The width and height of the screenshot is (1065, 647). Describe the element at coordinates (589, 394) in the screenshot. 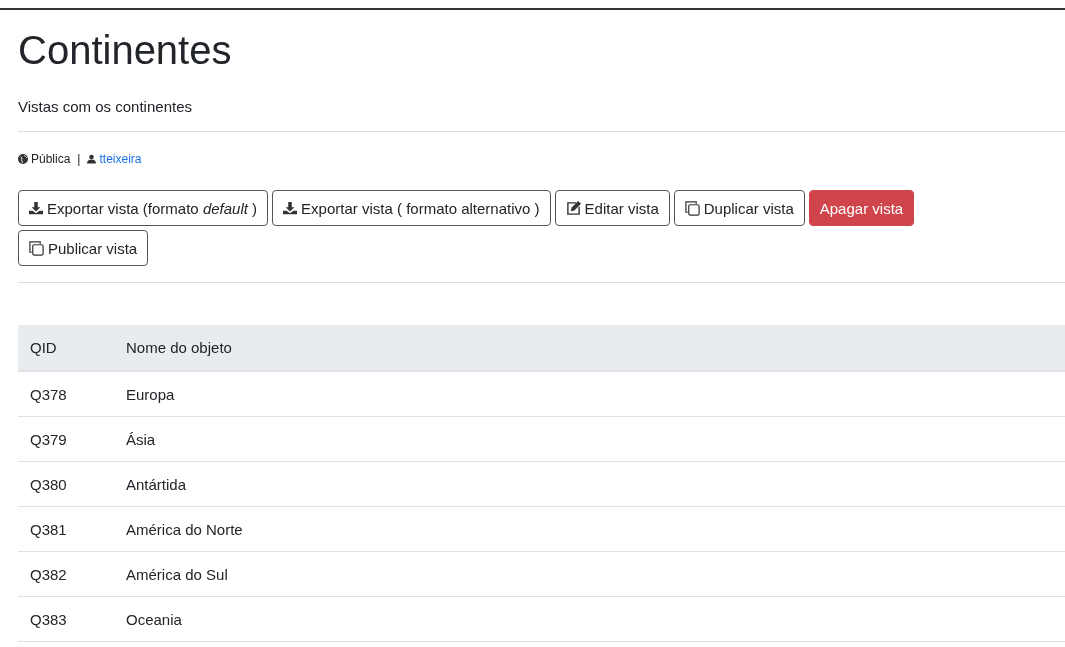

I see `table-cell: Europa` at that location.